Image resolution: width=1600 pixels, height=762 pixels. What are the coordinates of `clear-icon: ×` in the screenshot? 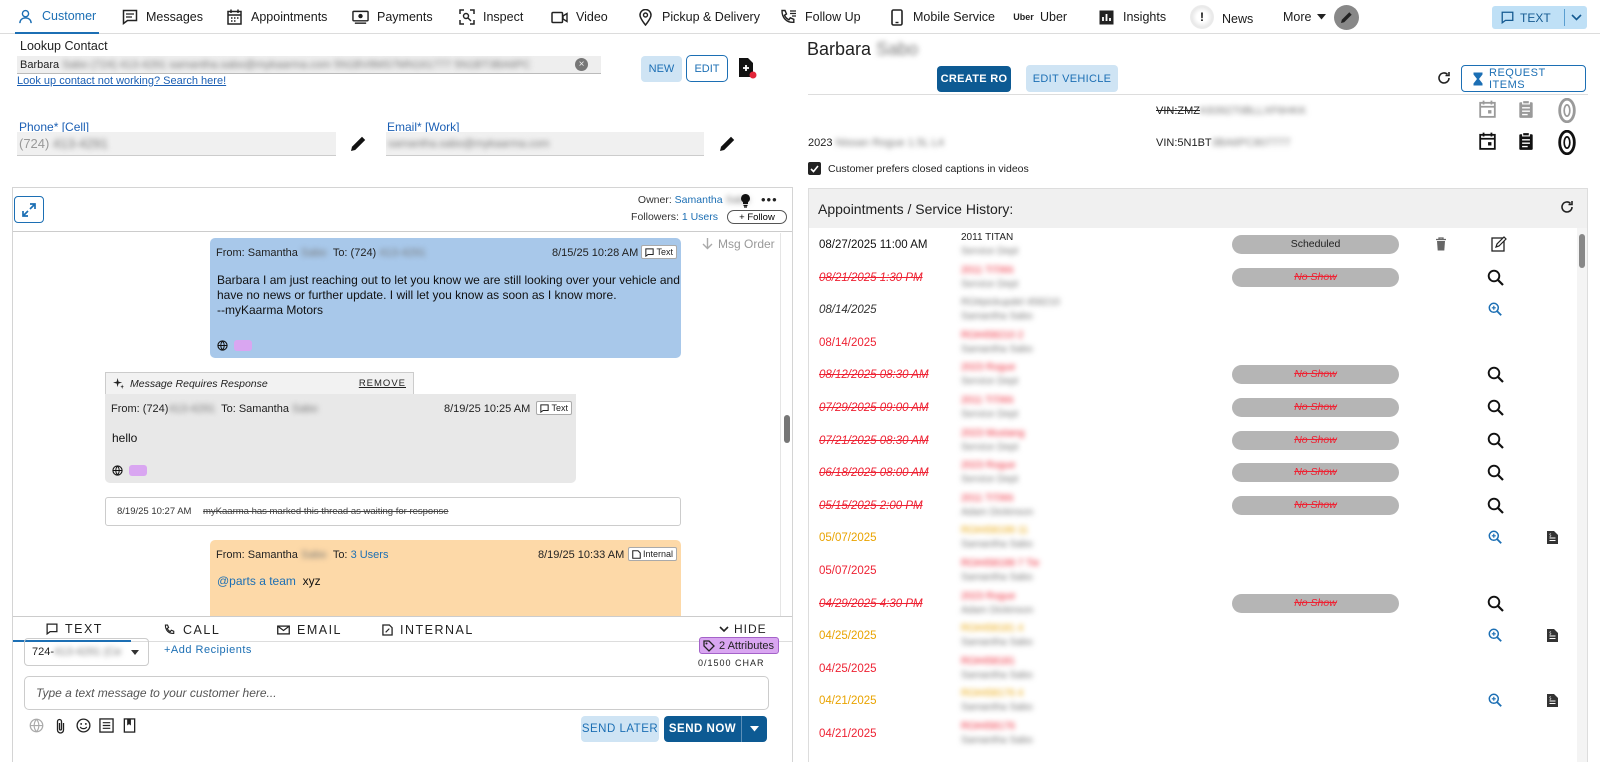 It's located at (581, 64).